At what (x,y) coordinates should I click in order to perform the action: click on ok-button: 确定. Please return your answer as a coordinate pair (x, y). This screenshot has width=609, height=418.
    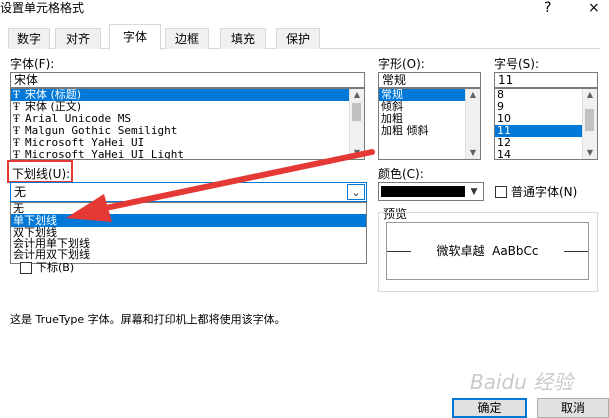
    Looking at the image, I should click on (489, 408).